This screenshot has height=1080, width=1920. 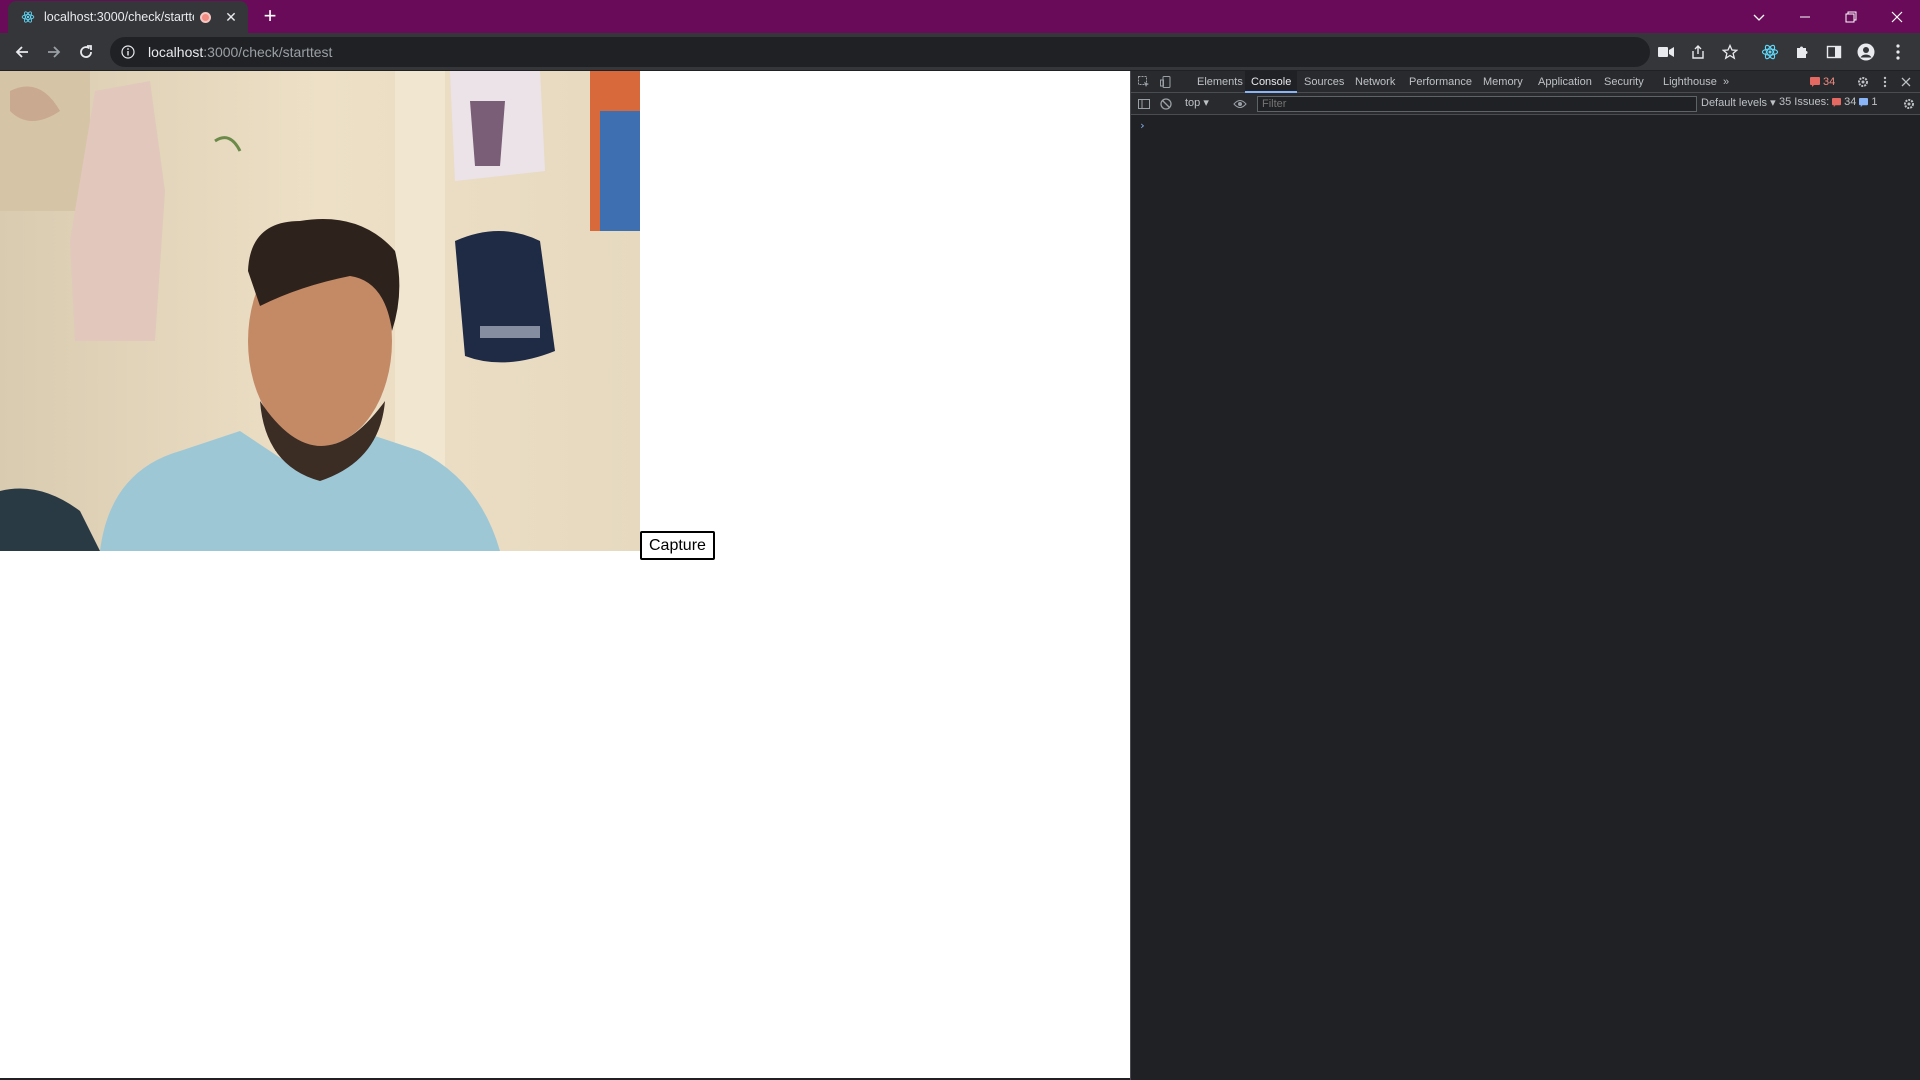 I want to click on side-panel-icon, so click(x=1834, y=52).